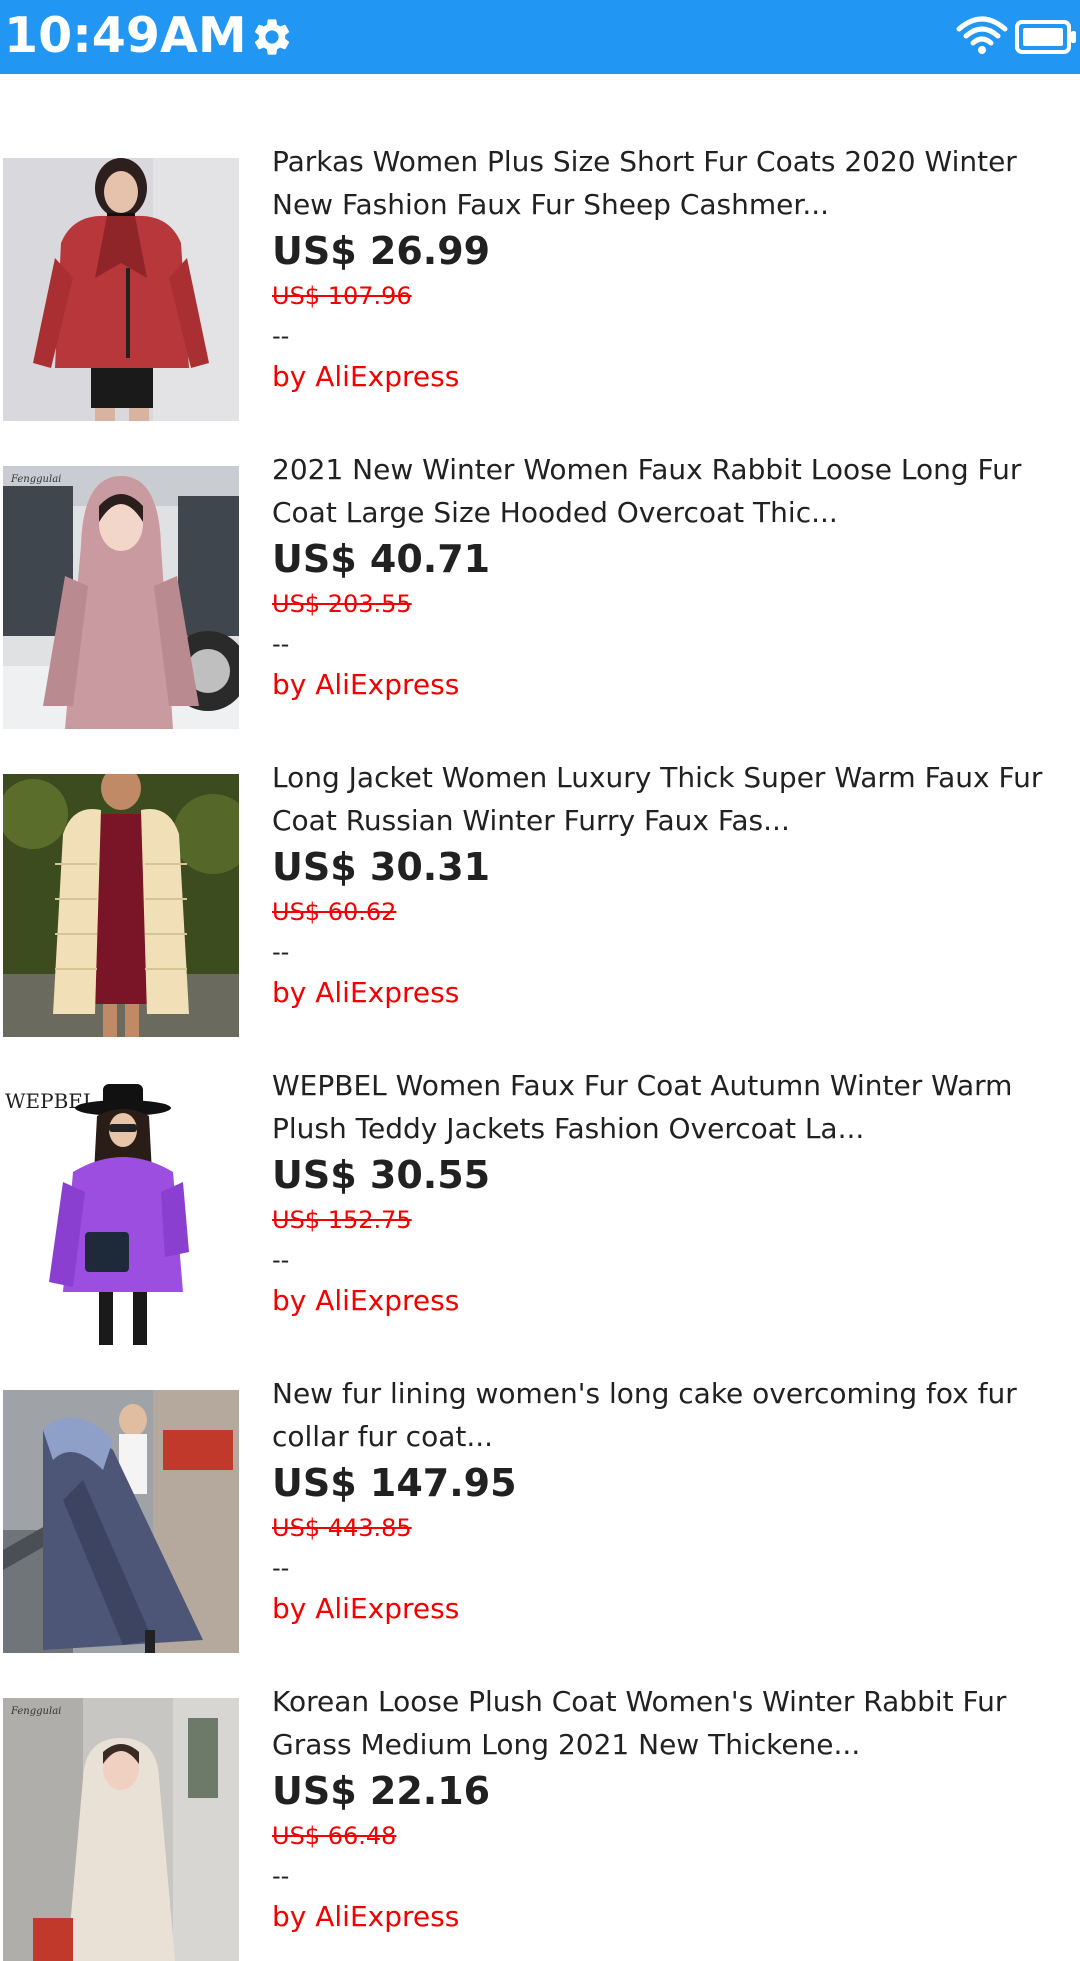 The height and width of the screenshot is (1961, 1080). I want to click on product-price: US$ 40.71, so click(381, 559).